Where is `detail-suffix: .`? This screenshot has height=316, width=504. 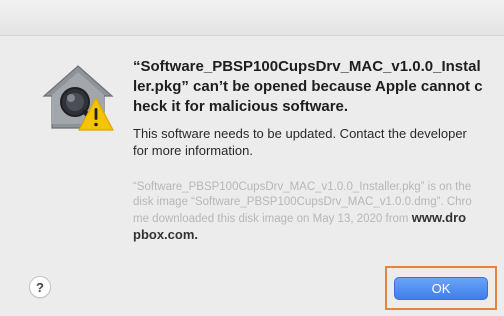 detail-suffix: . is located at coordinates (196, 234).